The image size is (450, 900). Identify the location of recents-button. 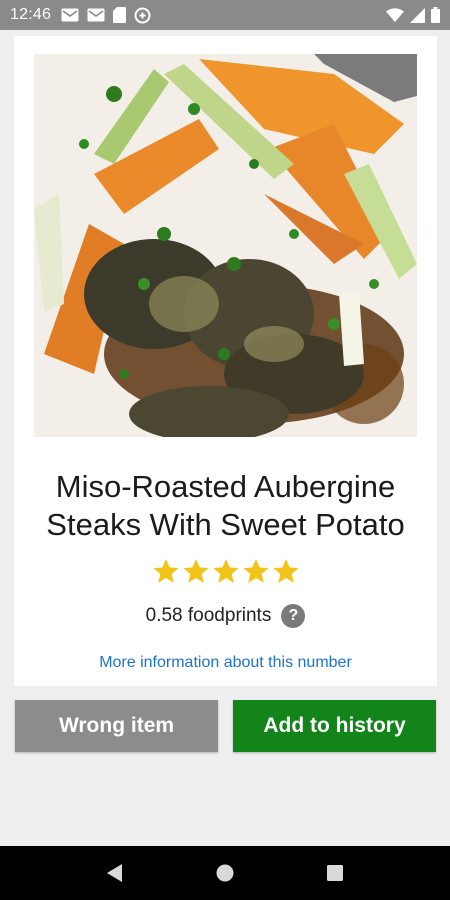
(335, 873).